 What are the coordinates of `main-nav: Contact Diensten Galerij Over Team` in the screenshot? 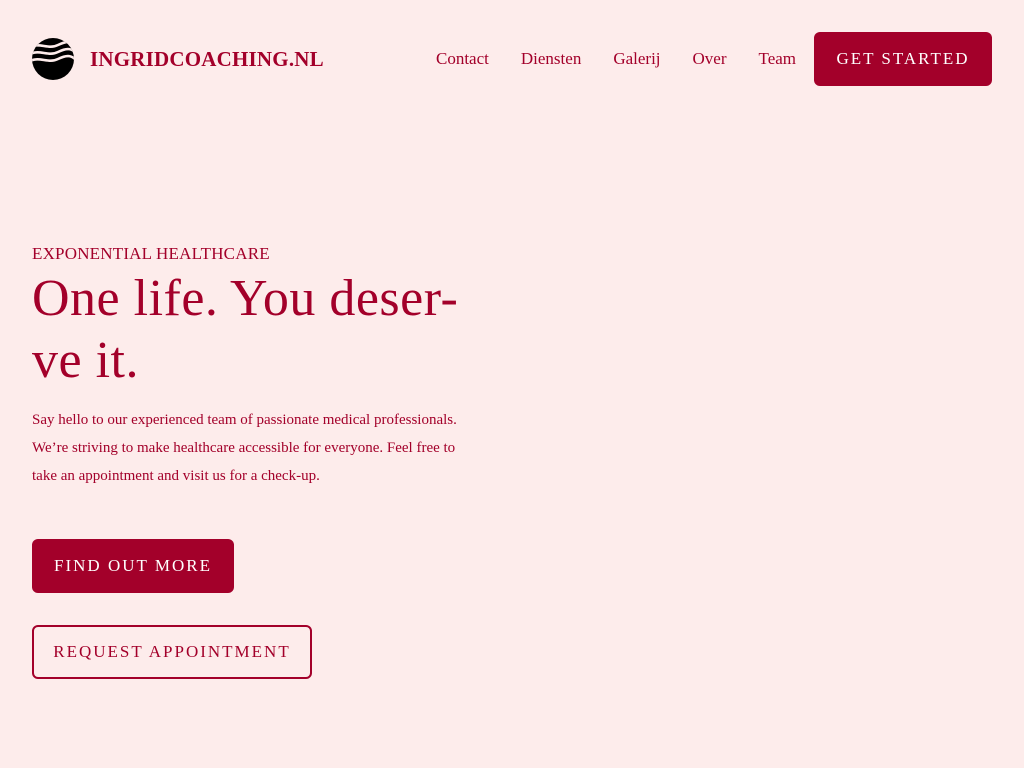 It's located at (624, 59).